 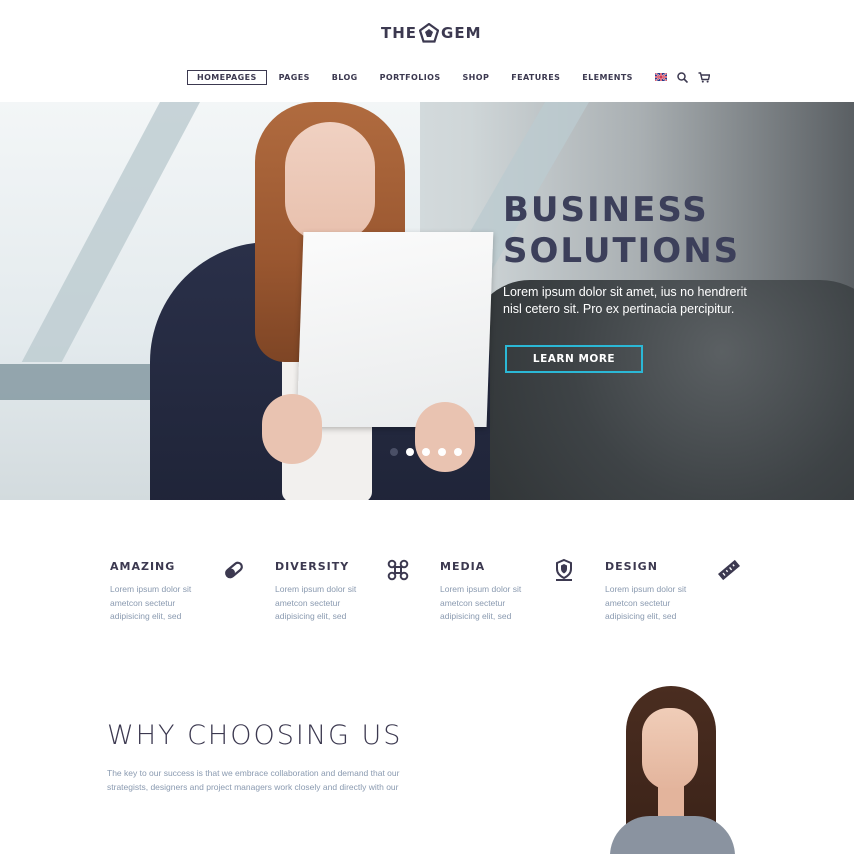 I want to click on nav-item-elements: ELEMENTS, so click(x=607, y=77).